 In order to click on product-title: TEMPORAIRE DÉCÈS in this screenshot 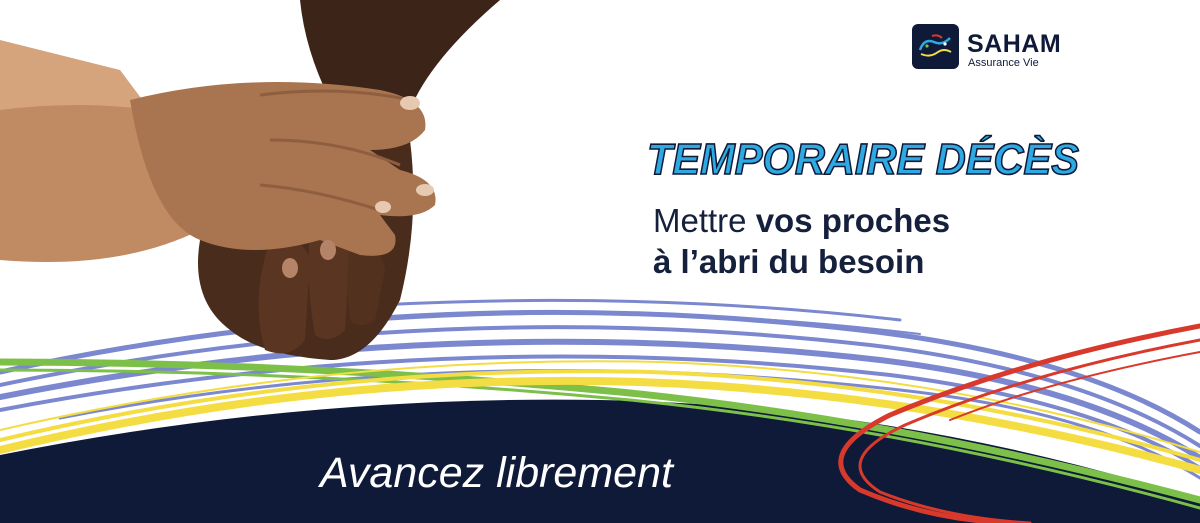, I will do `click(863, 159)`.